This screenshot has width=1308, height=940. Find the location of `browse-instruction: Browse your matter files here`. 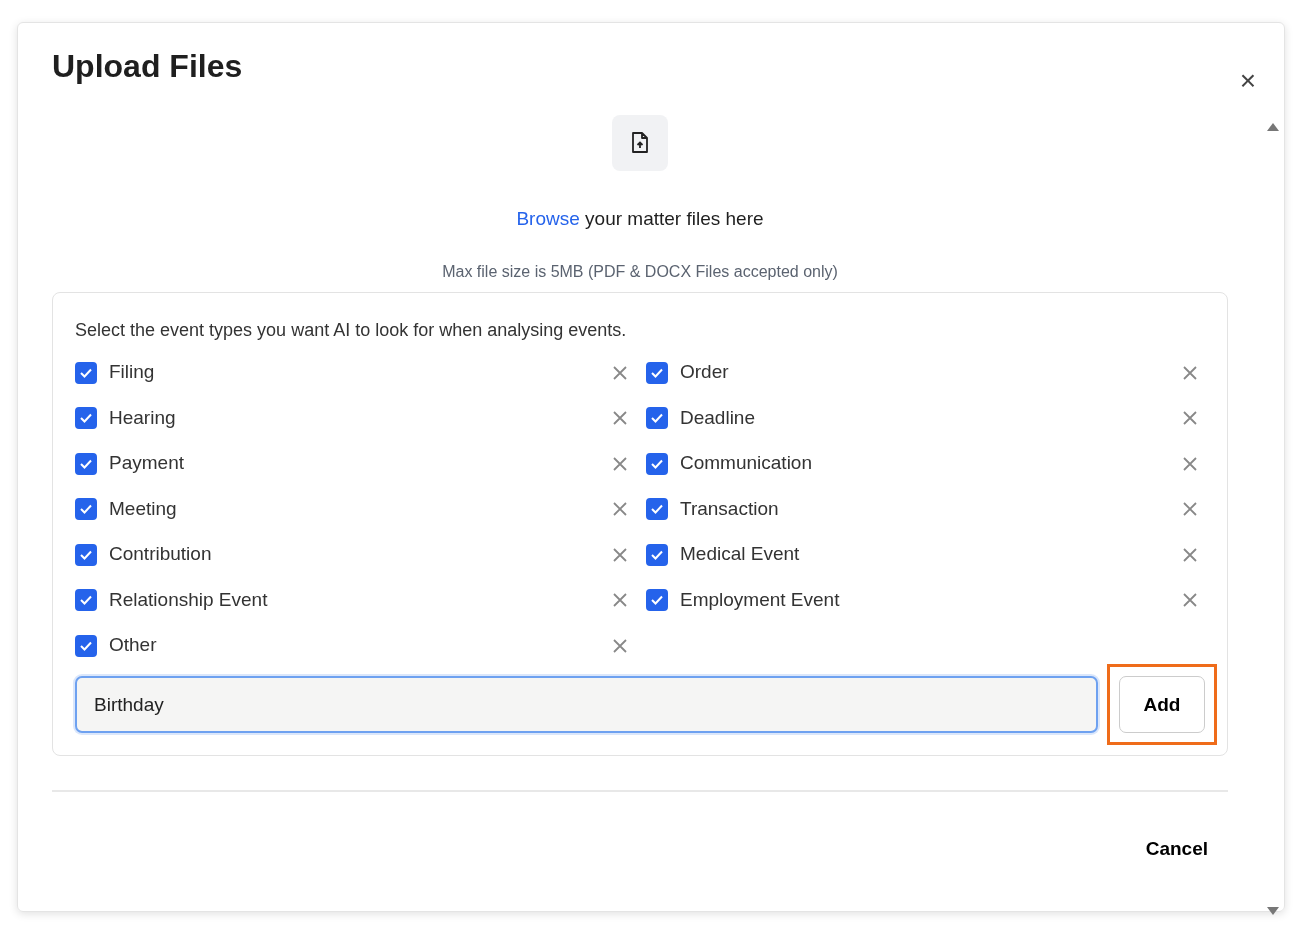

browse-instruction: Browse your matter files here is located at coordinates (640, 219).